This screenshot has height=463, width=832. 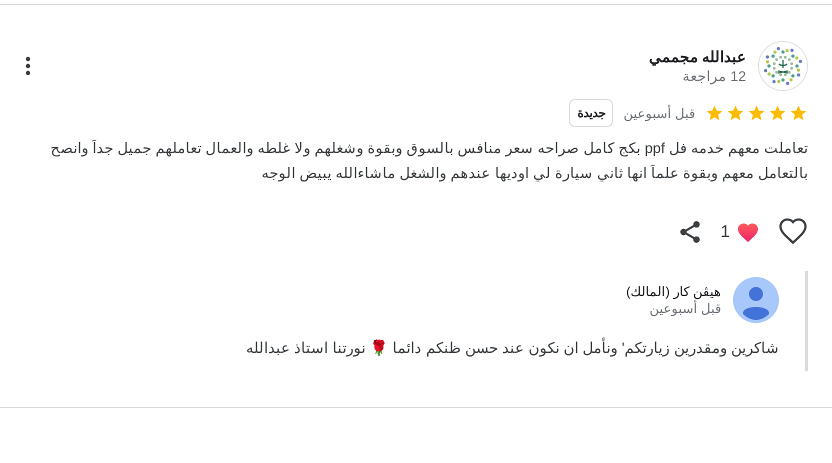 I want to click on reviewer-name: عبدالله مجممي, so click(x=399, y=57).